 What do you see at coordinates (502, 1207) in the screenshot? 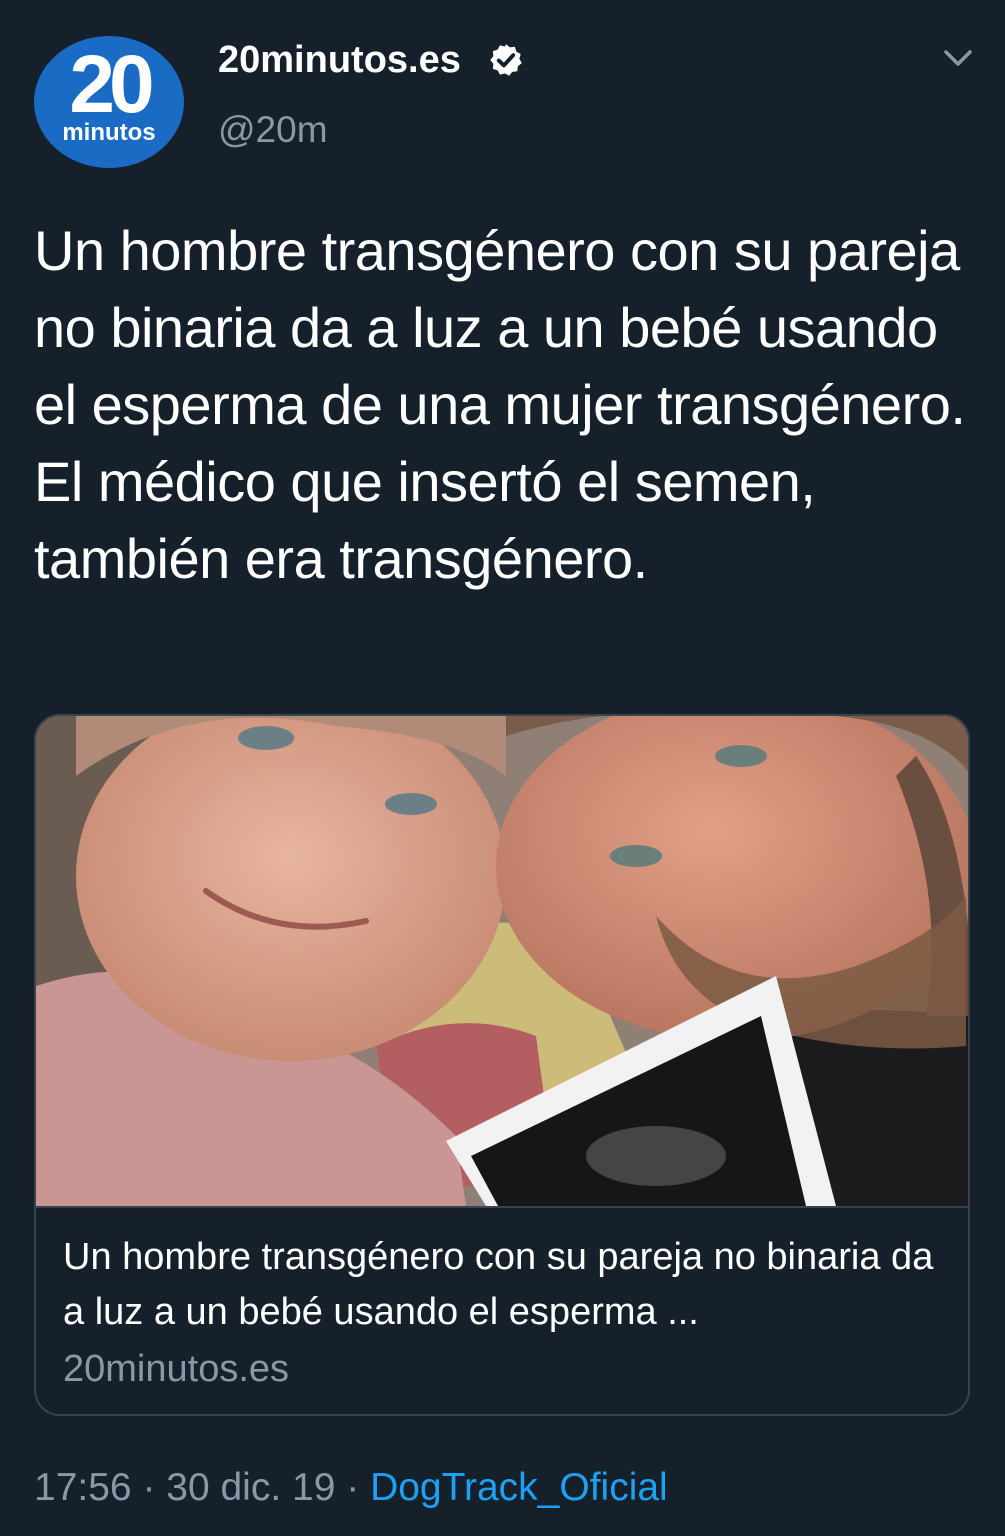
I see `card-divider` at bounding box center [502, 1207].